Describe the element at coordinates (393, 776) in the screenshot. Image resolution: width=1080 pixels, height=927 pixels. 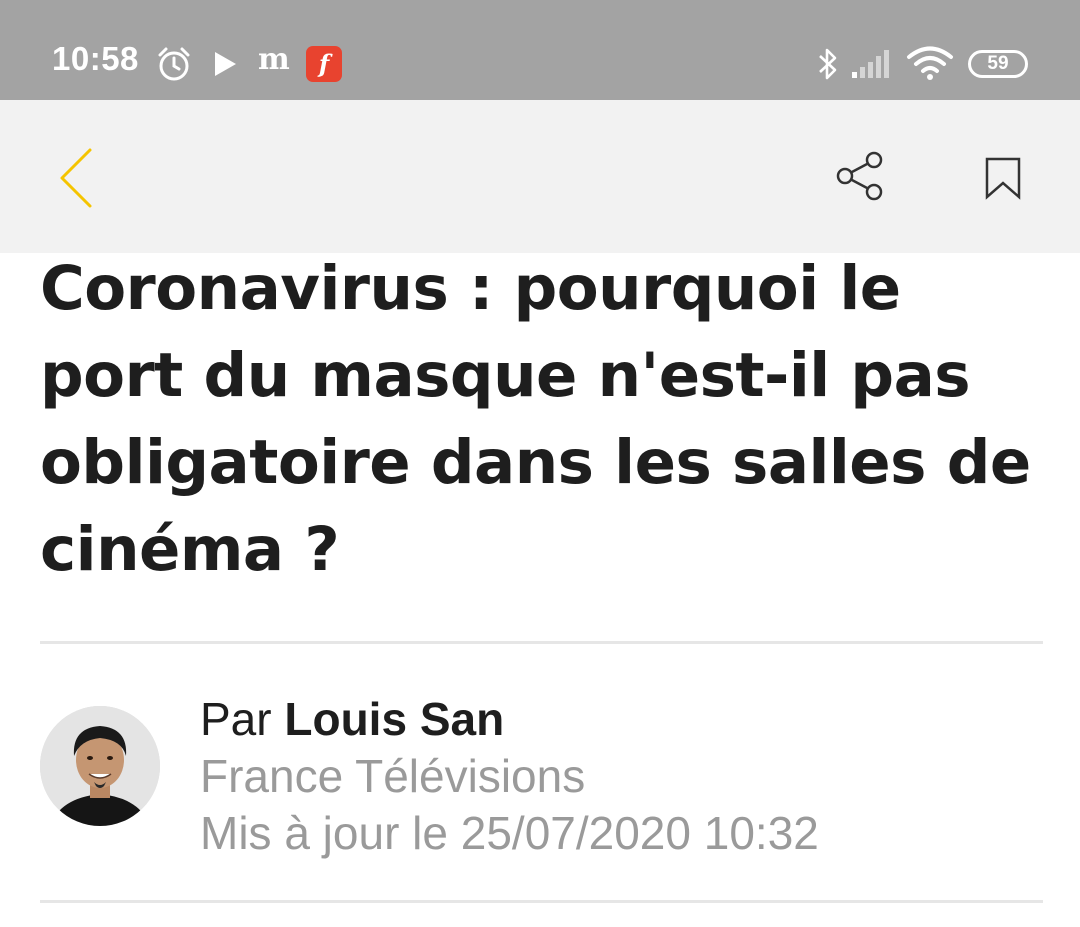
I see `source-label: France Télévisions` at that location.